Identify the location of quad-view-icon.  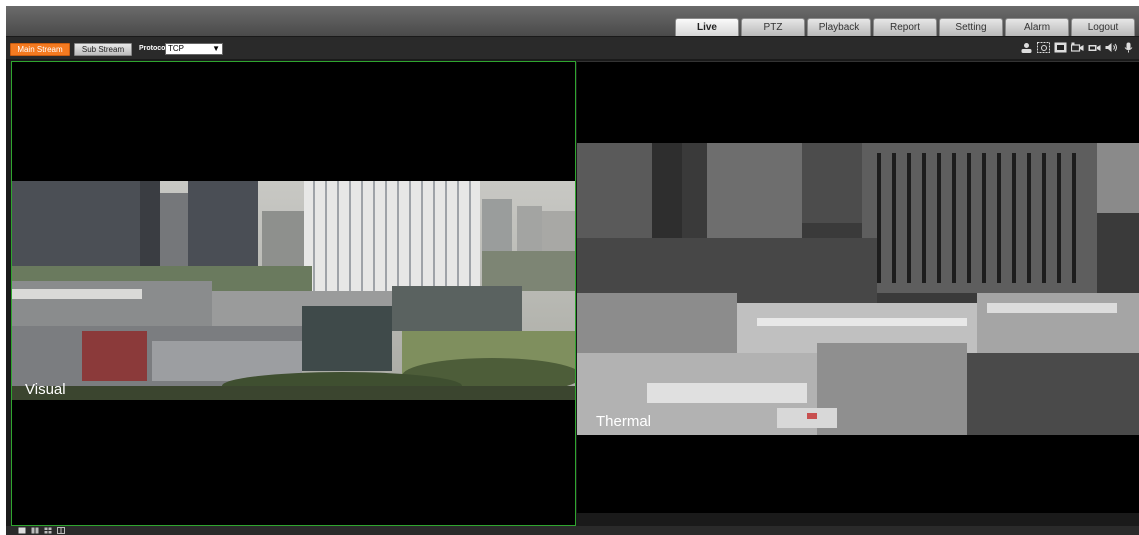
(48, 530).